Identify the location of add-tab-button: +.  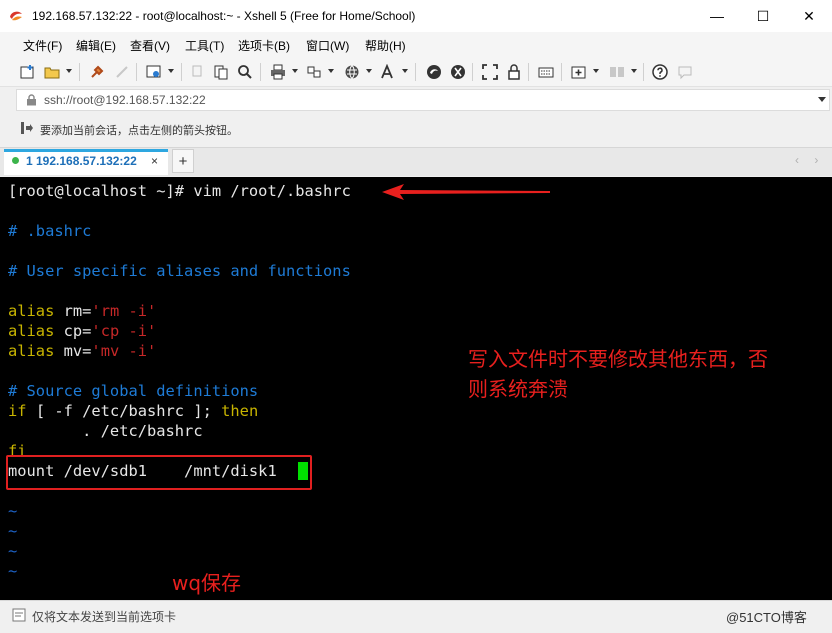
(183, 161).